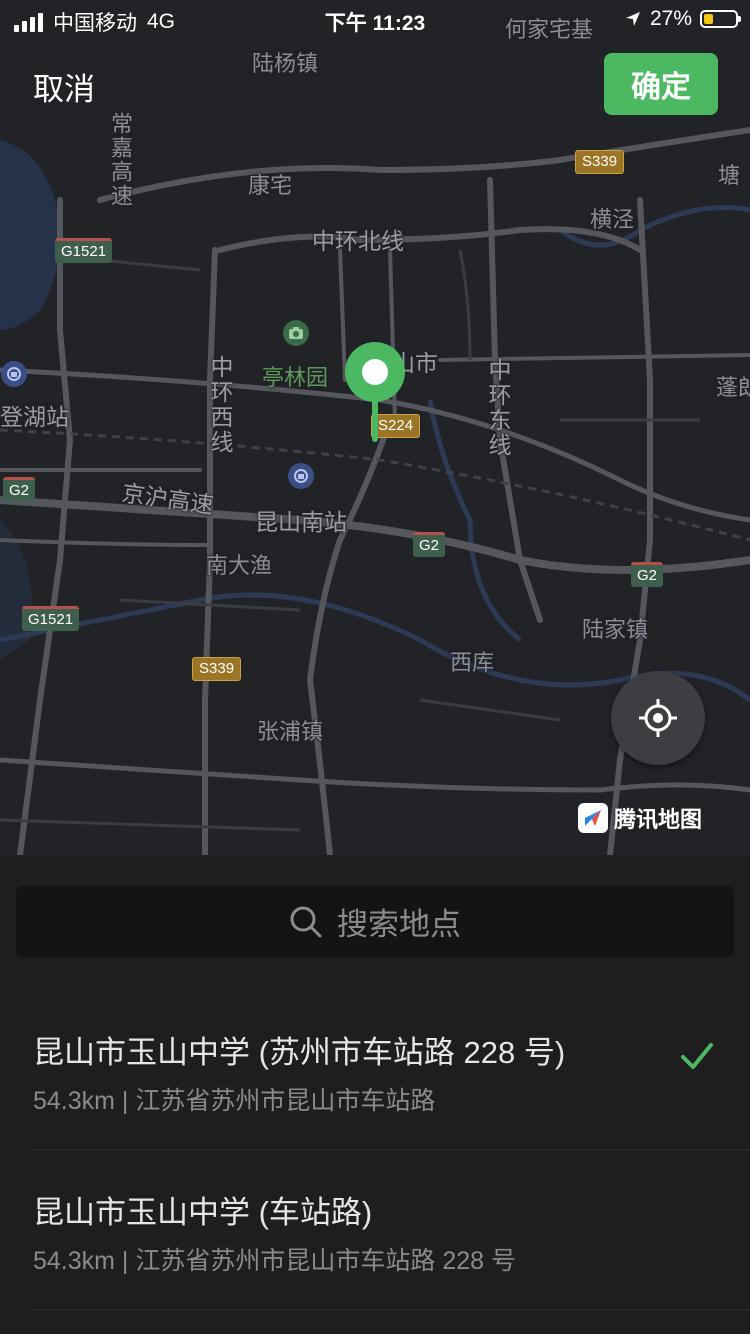  Describe the element at coordinates (399, 924) in the screenshot. I see `search-placeholder: 搜索地点` at that location.